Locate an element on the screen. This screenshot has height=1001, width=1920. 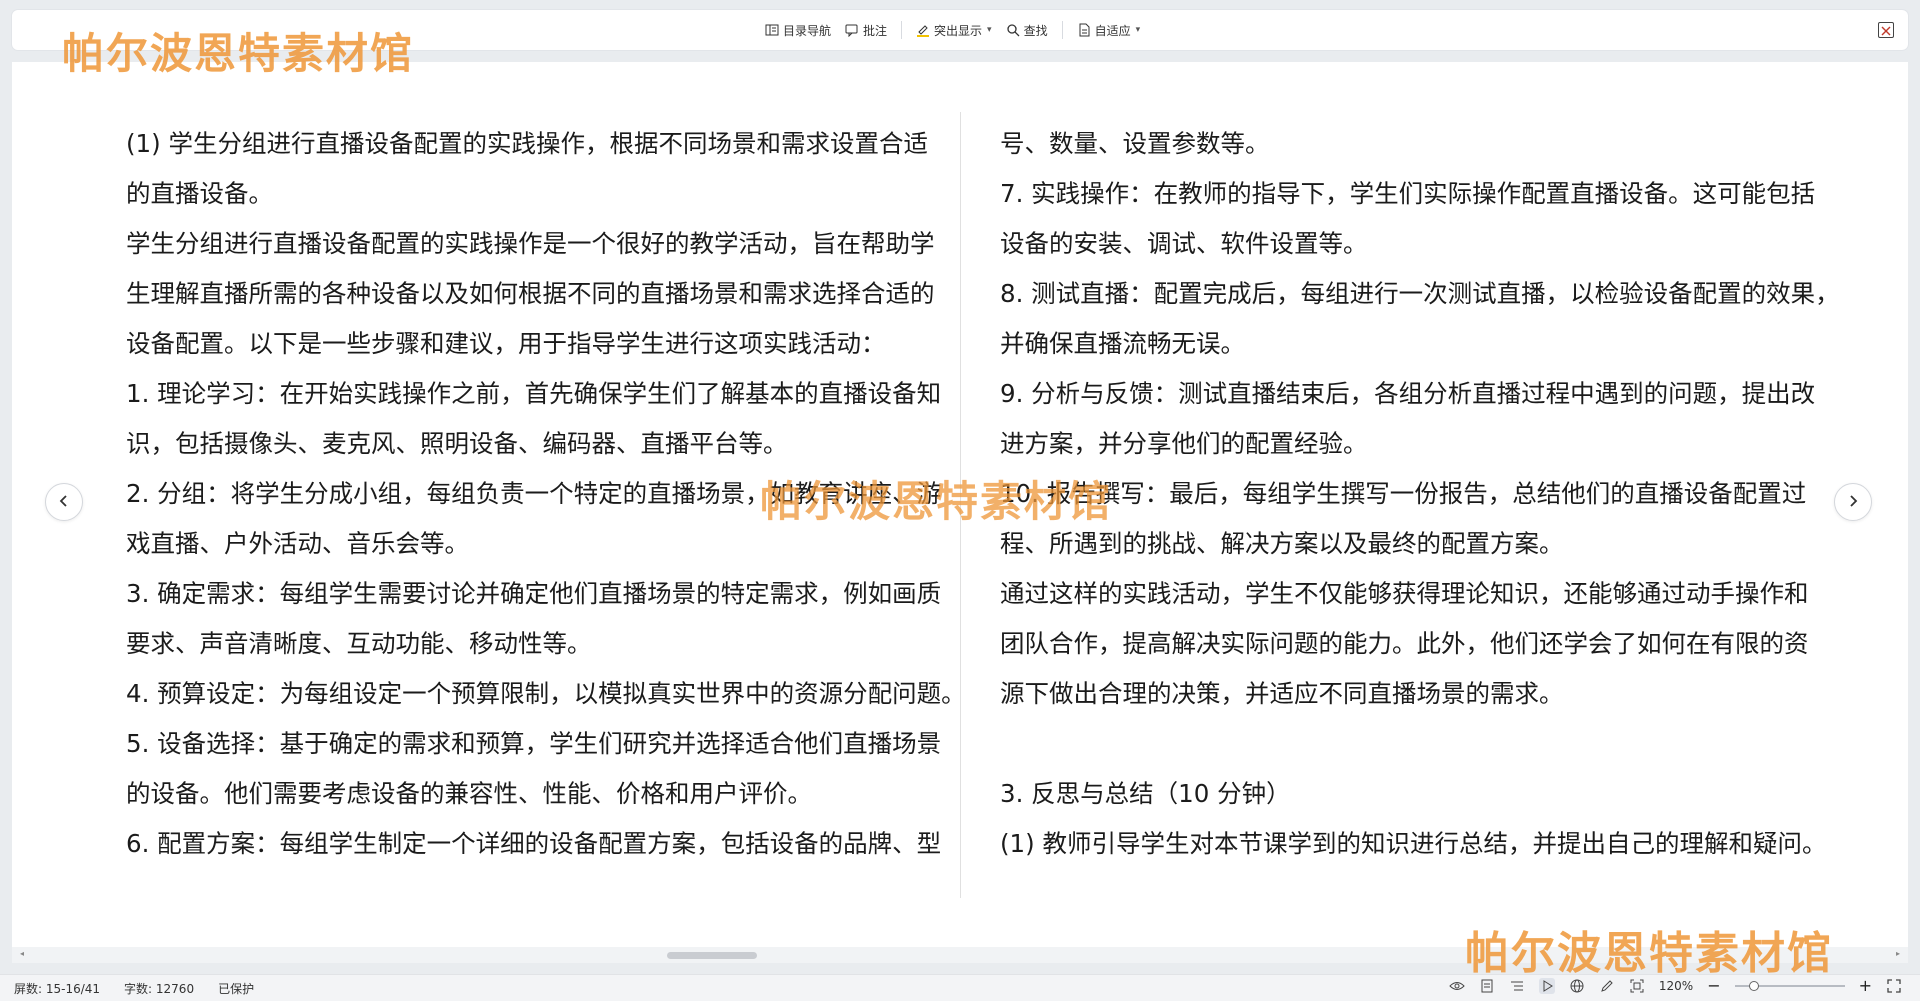
outline-nav-button: 目录导航 is located at coordinates (798, 30).